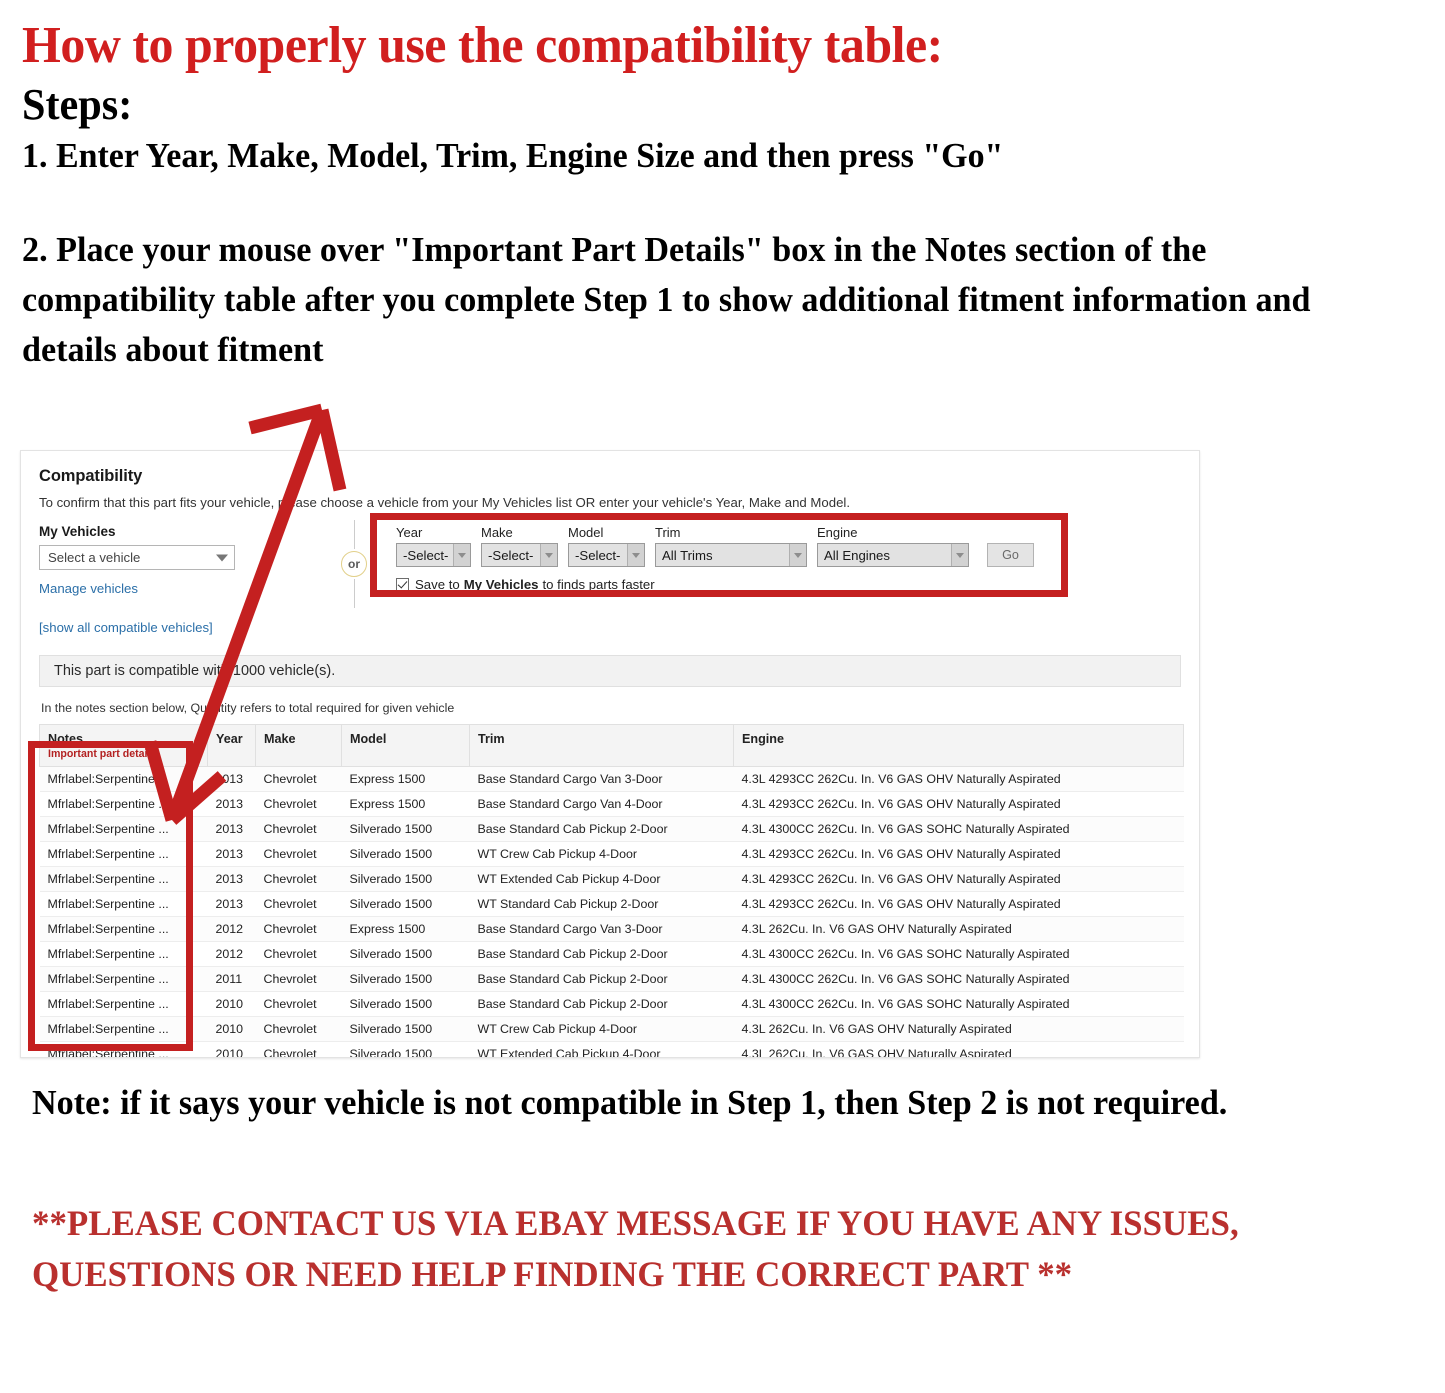 The height and width of the screenshot is (1393, 1445). I want to click on chevron-down-icon, so click(222, 557).